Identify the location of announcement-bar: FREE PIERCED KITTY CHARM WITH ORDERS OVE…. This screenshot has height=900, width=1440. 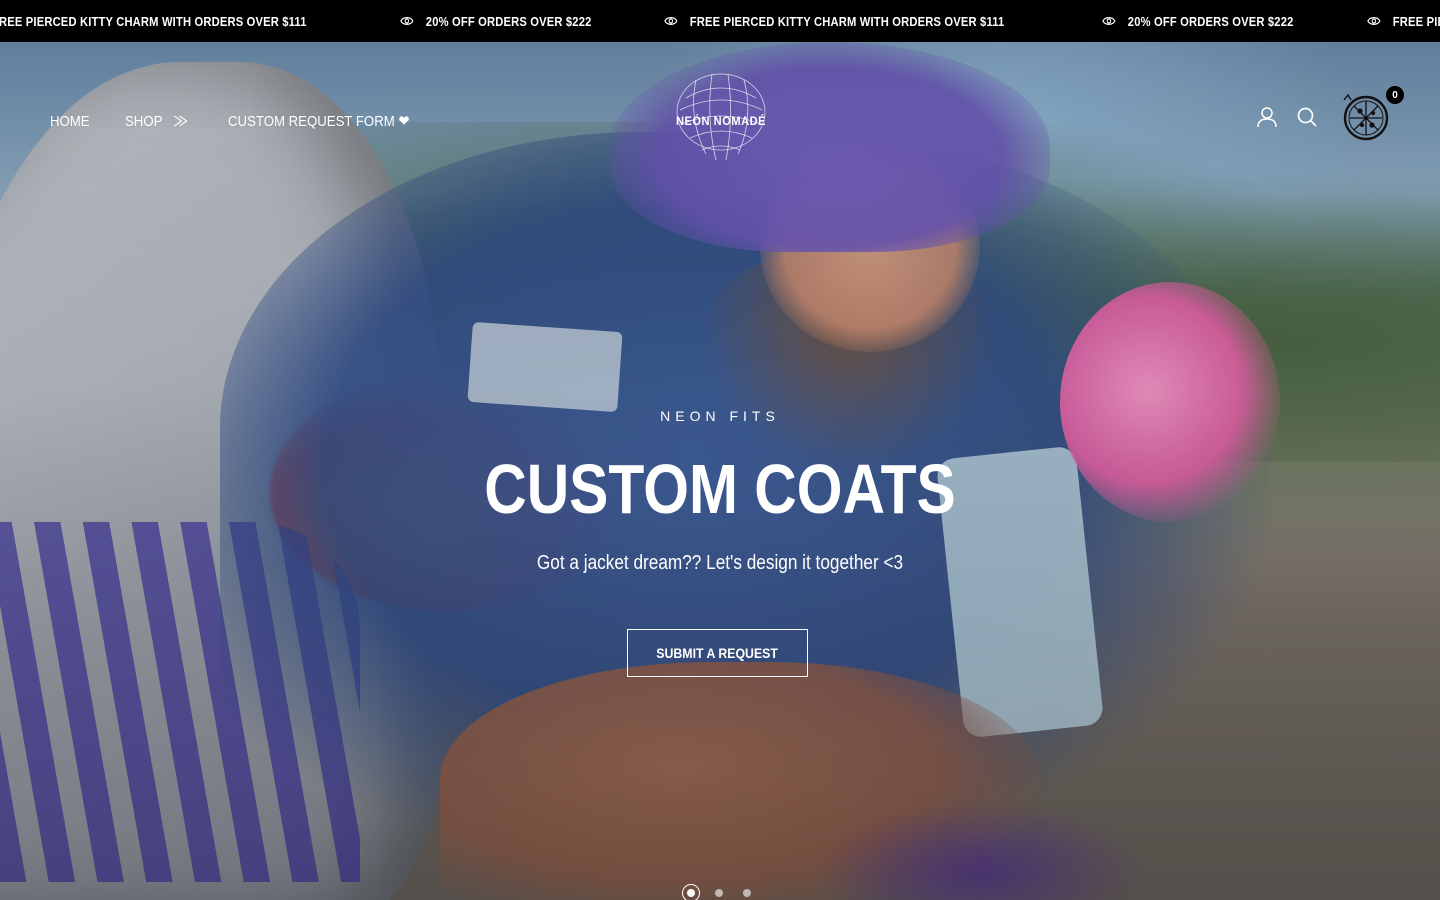
(720, 21).